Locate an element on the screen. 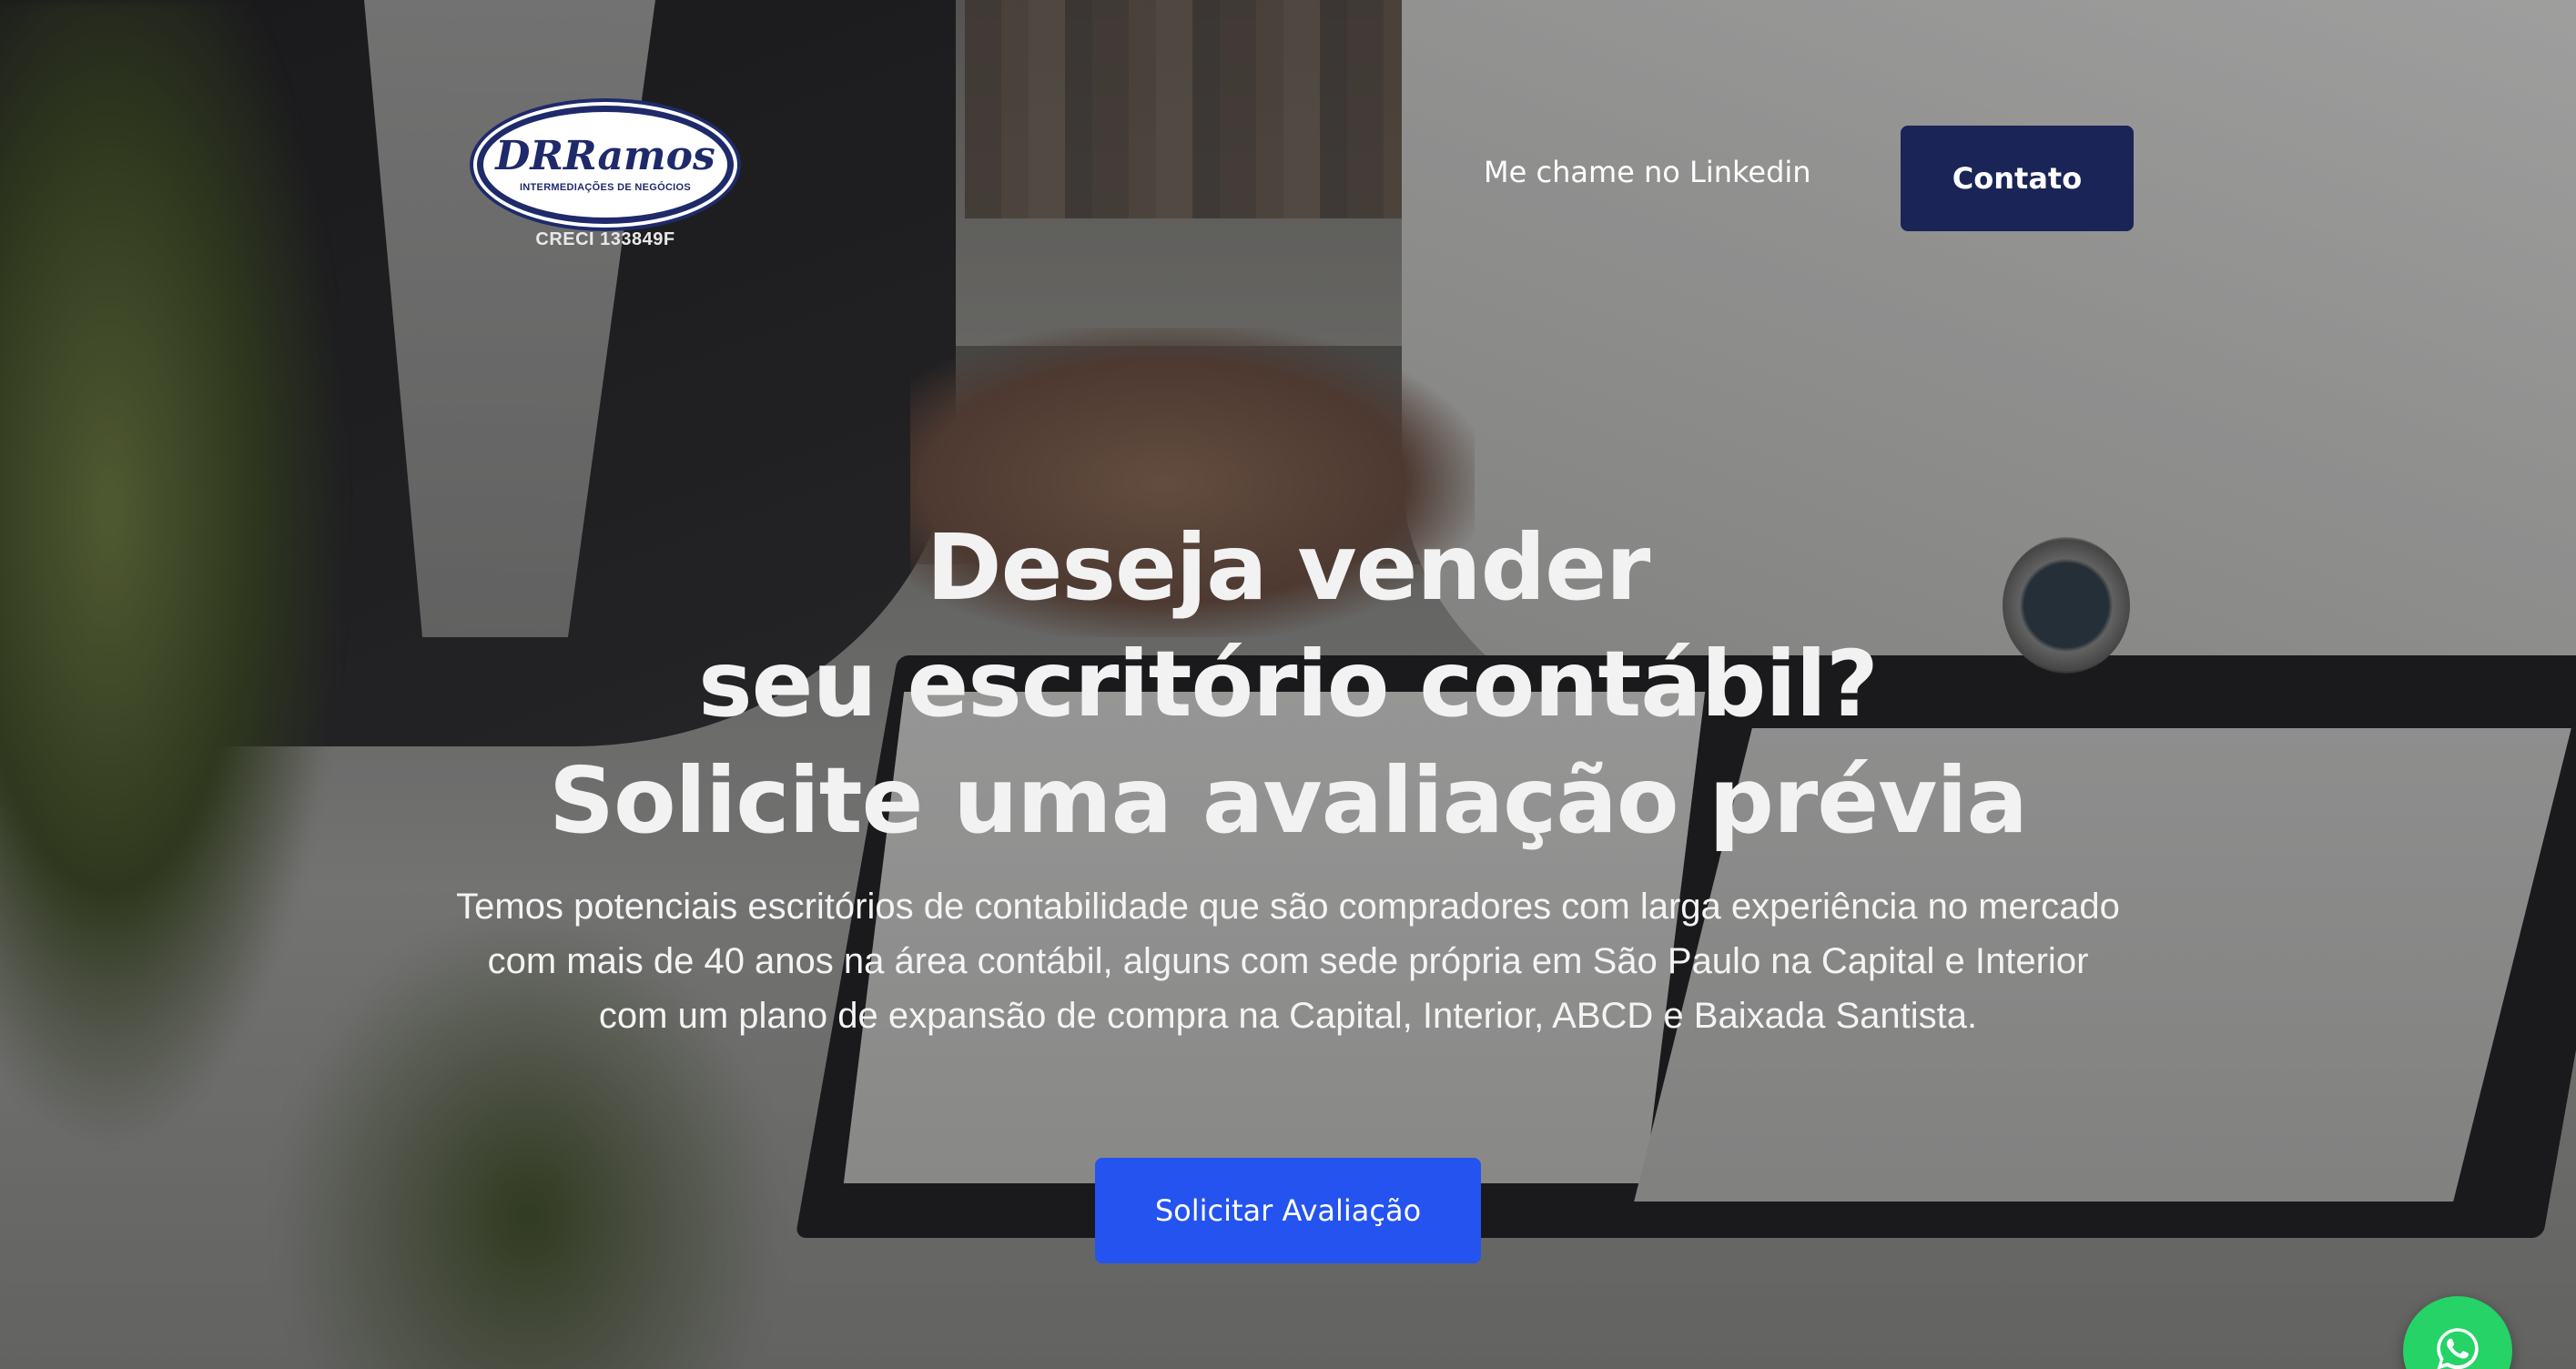 The width and height of the screenshot is (2576, 1369). contact-button: Contato is located at coordinates (2017, 178).